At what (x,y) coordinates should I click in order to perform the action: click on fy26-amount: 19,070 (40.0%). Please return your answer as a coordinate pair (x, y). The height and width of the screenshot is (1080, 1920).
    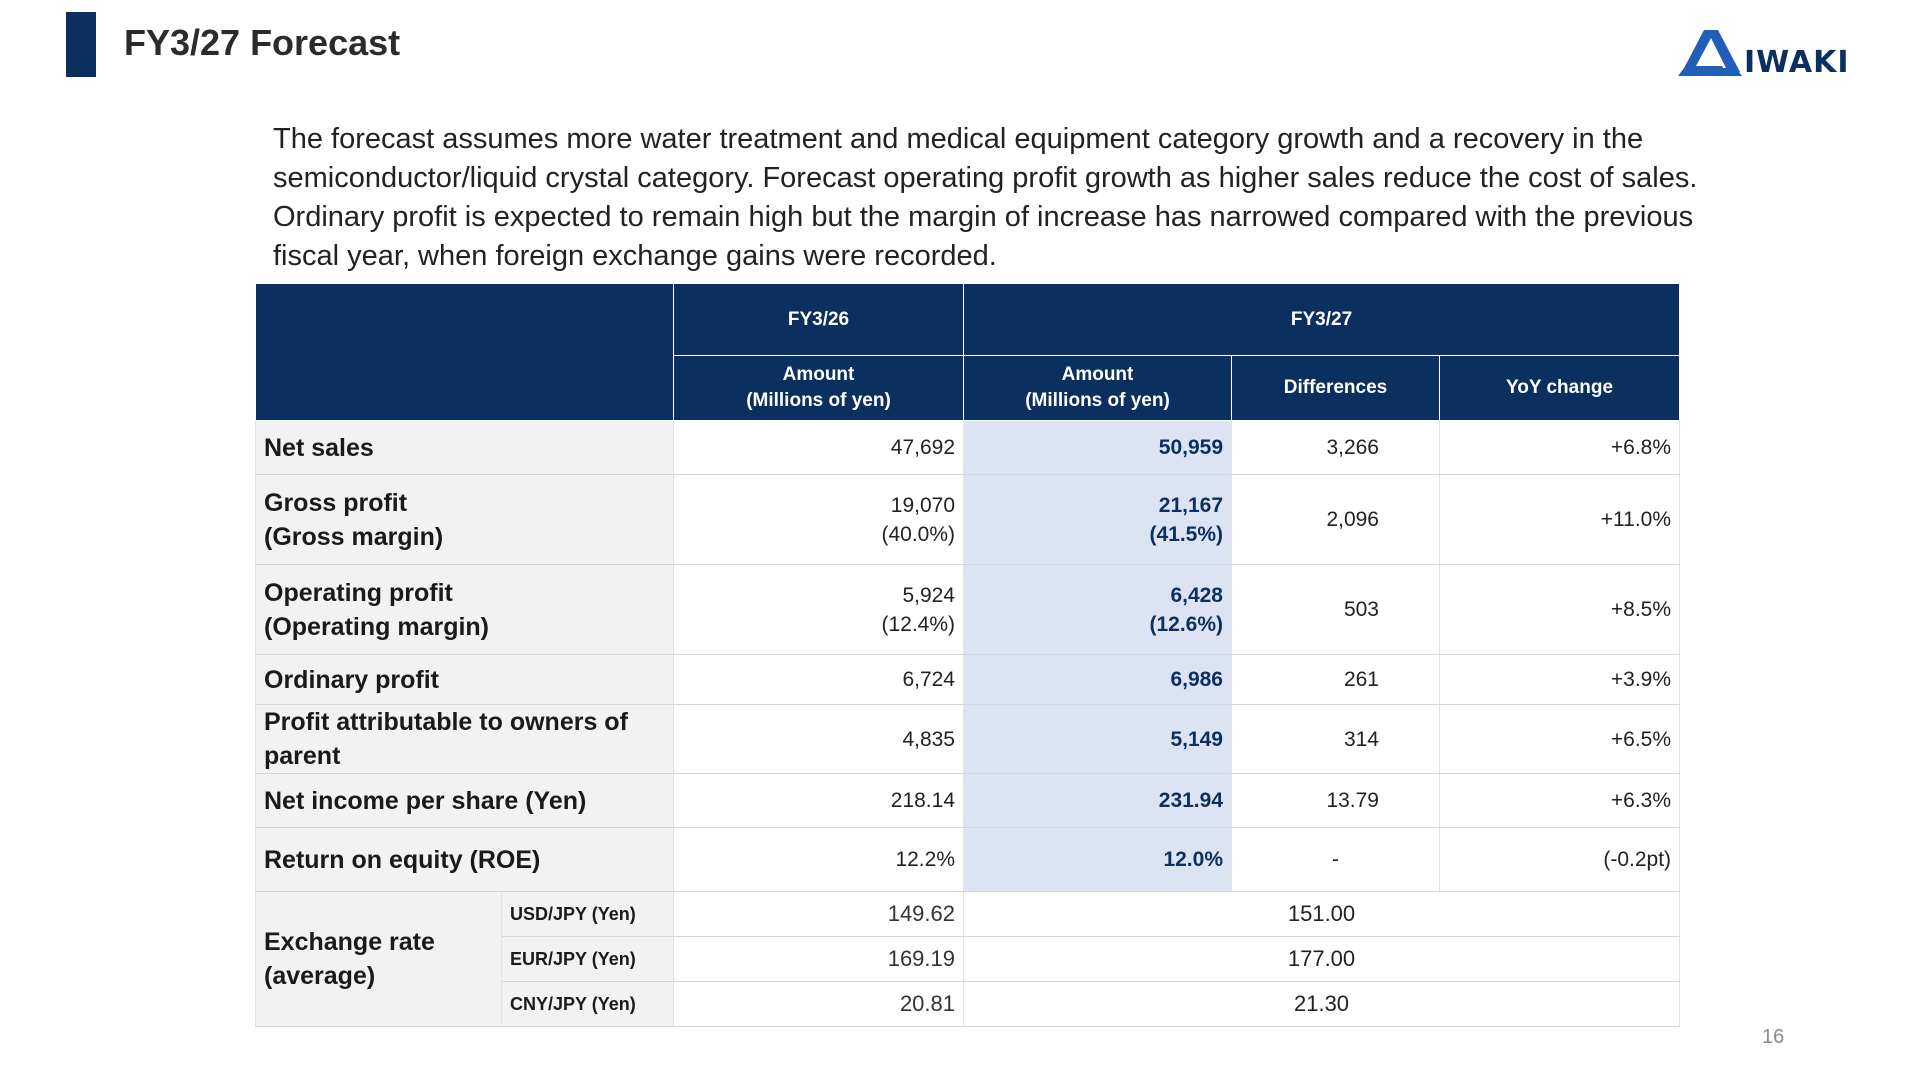
    Looking at the image, I should click on (818, 519).